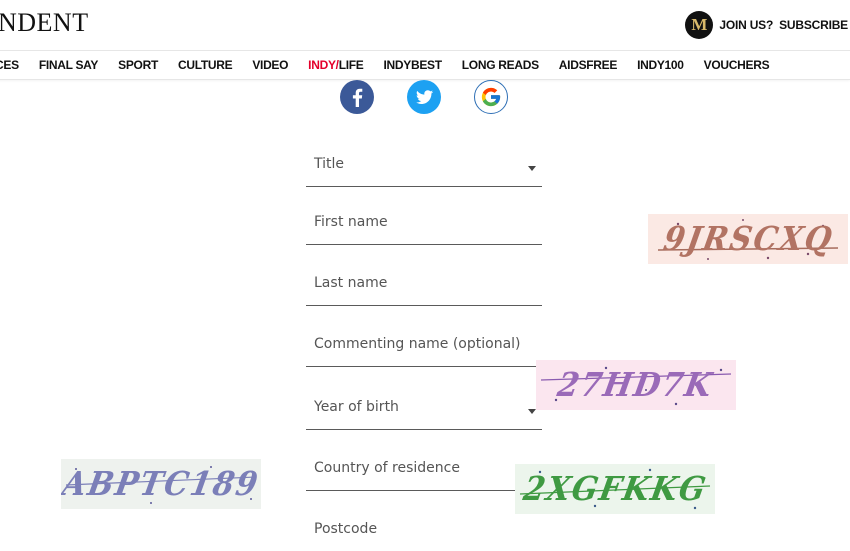  What do you see at coordinates (699, 25) in the screenshot?
I see `member-badge-icon: M` at bounding box center [699, 25].